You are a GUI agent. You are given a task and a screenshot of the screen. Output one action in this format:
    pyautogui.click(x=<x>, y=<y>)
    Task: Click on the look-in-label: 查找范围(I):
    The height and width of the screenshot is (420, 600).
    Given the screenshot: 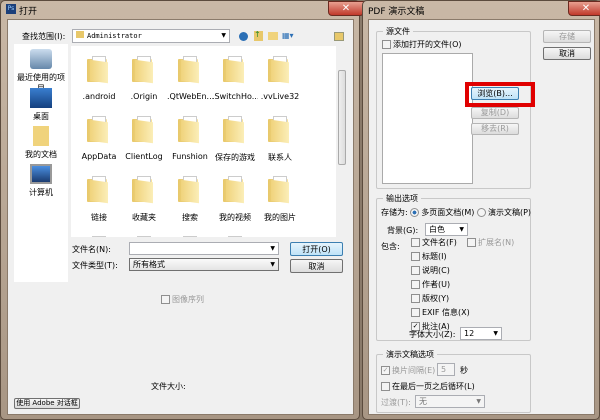 What is the action you would take?
    pyautogui.click(x=44, y=36)
    